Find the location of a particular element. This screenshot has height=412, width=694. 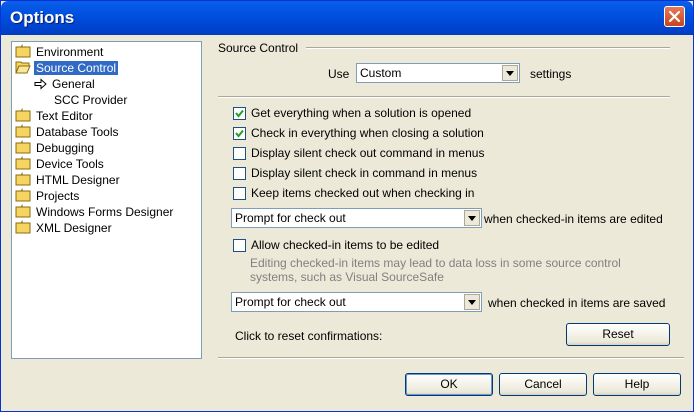

use-label: Use is located at coordinates (339, 74).